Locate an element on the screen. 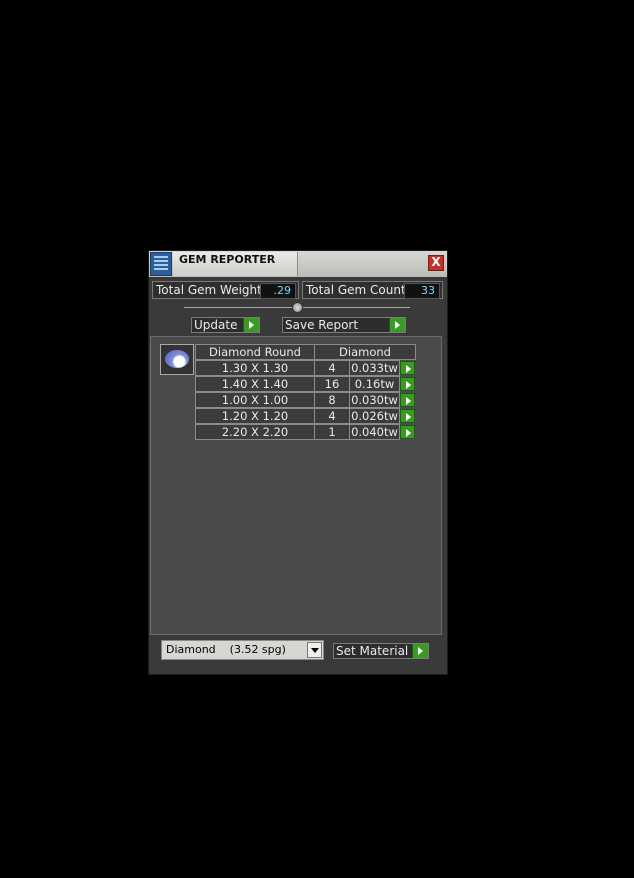 This screenshot has width=634, height=878. material-select: Diamond (3.52 spg) is located at coordinates (242, 650).